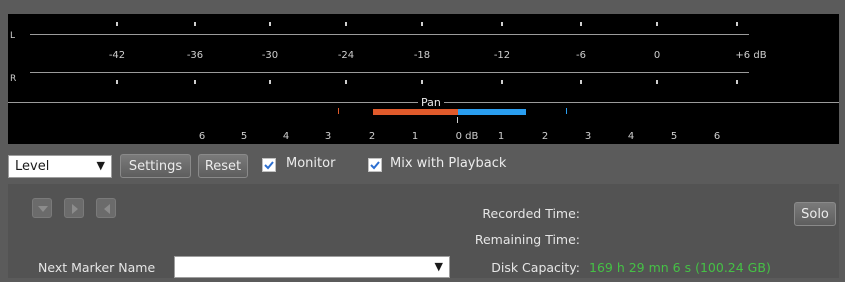 Image resolution: width=845 pixels, height=282 pixels. I want to click on next-marker-name-label: Next Marker Name, so click(97, 267).